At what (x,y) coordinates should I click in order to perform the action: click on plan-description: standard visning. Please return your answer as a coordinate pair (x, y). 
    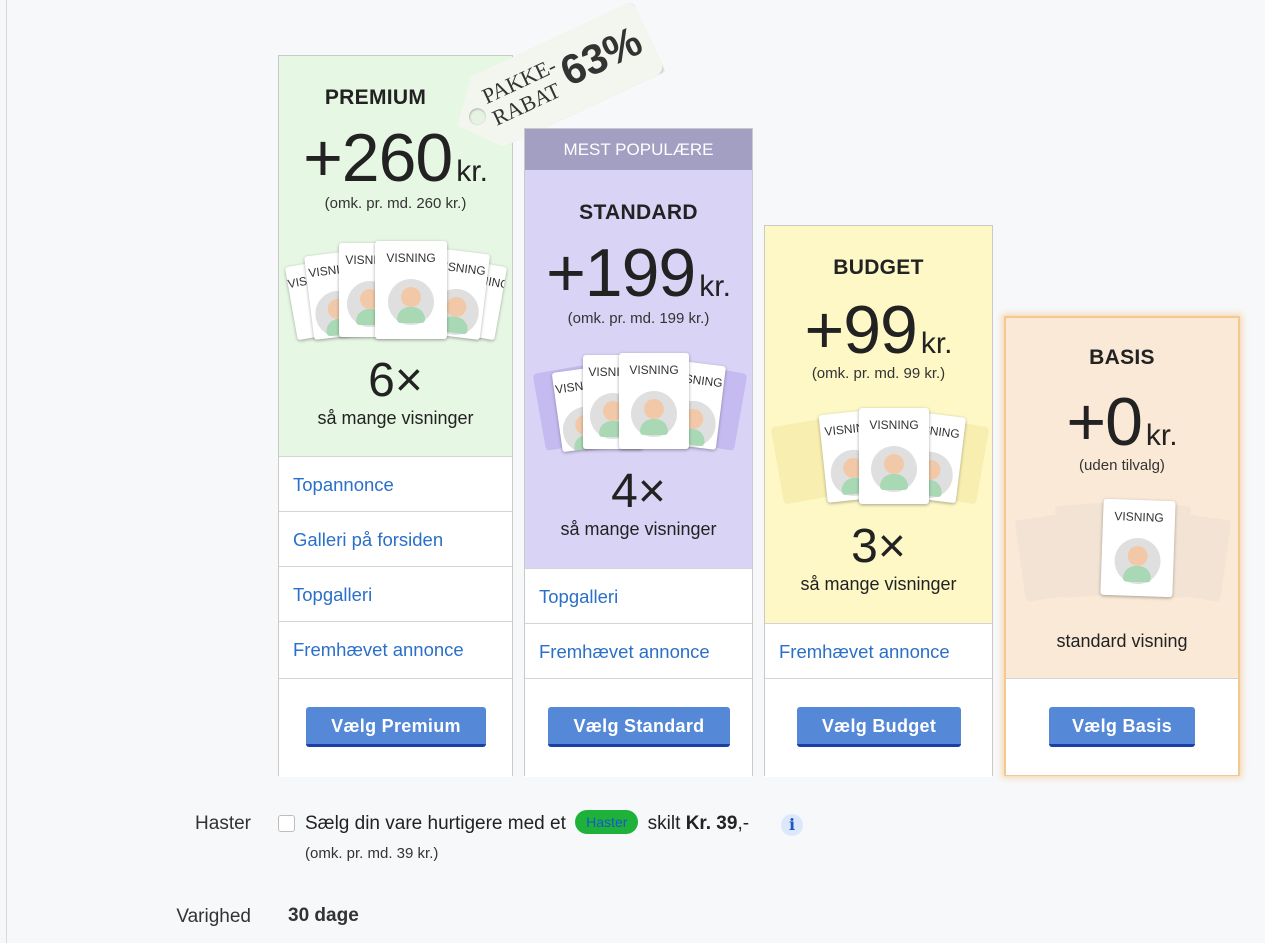
    Looking at the image, I should click on (1122, 641).